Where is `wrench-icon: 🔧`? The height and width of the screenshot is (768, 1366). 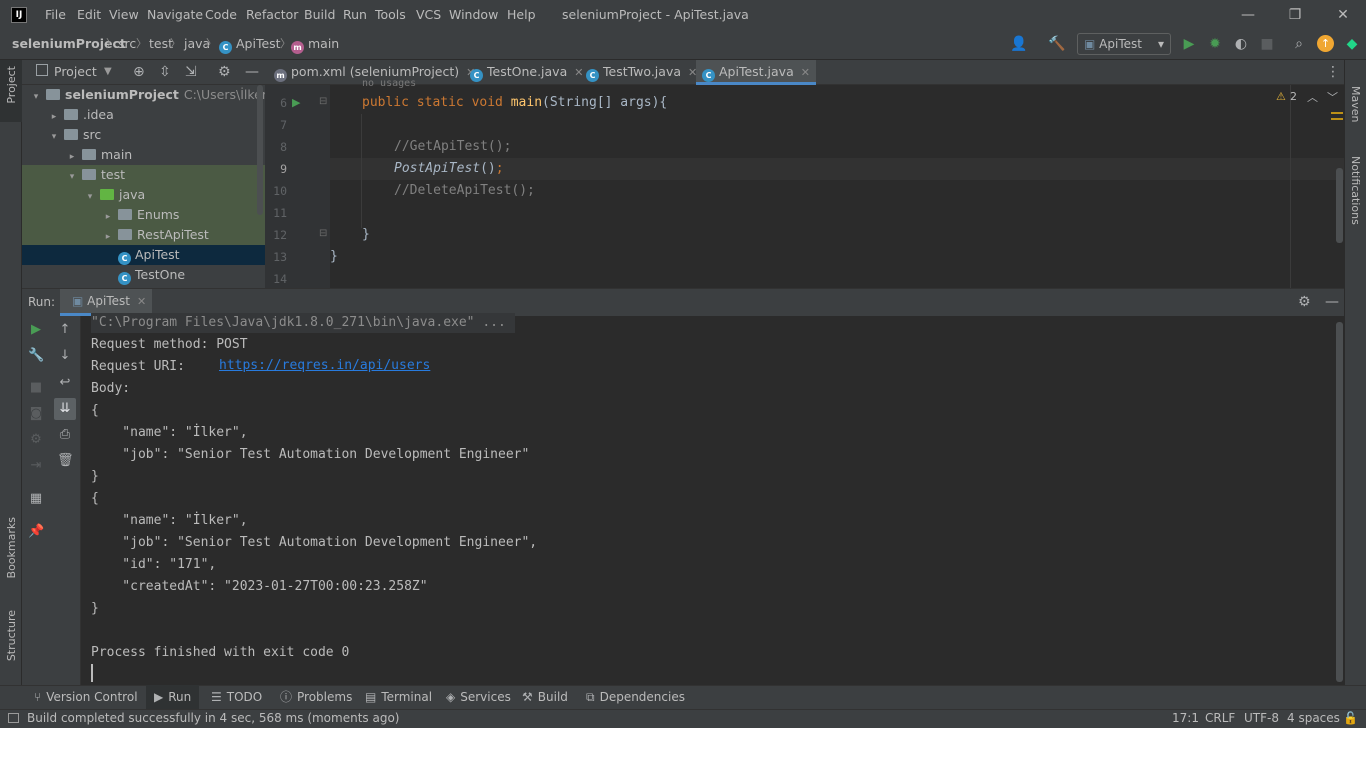
wrench-icon: 🔧 is located at coordinates (36, 356).